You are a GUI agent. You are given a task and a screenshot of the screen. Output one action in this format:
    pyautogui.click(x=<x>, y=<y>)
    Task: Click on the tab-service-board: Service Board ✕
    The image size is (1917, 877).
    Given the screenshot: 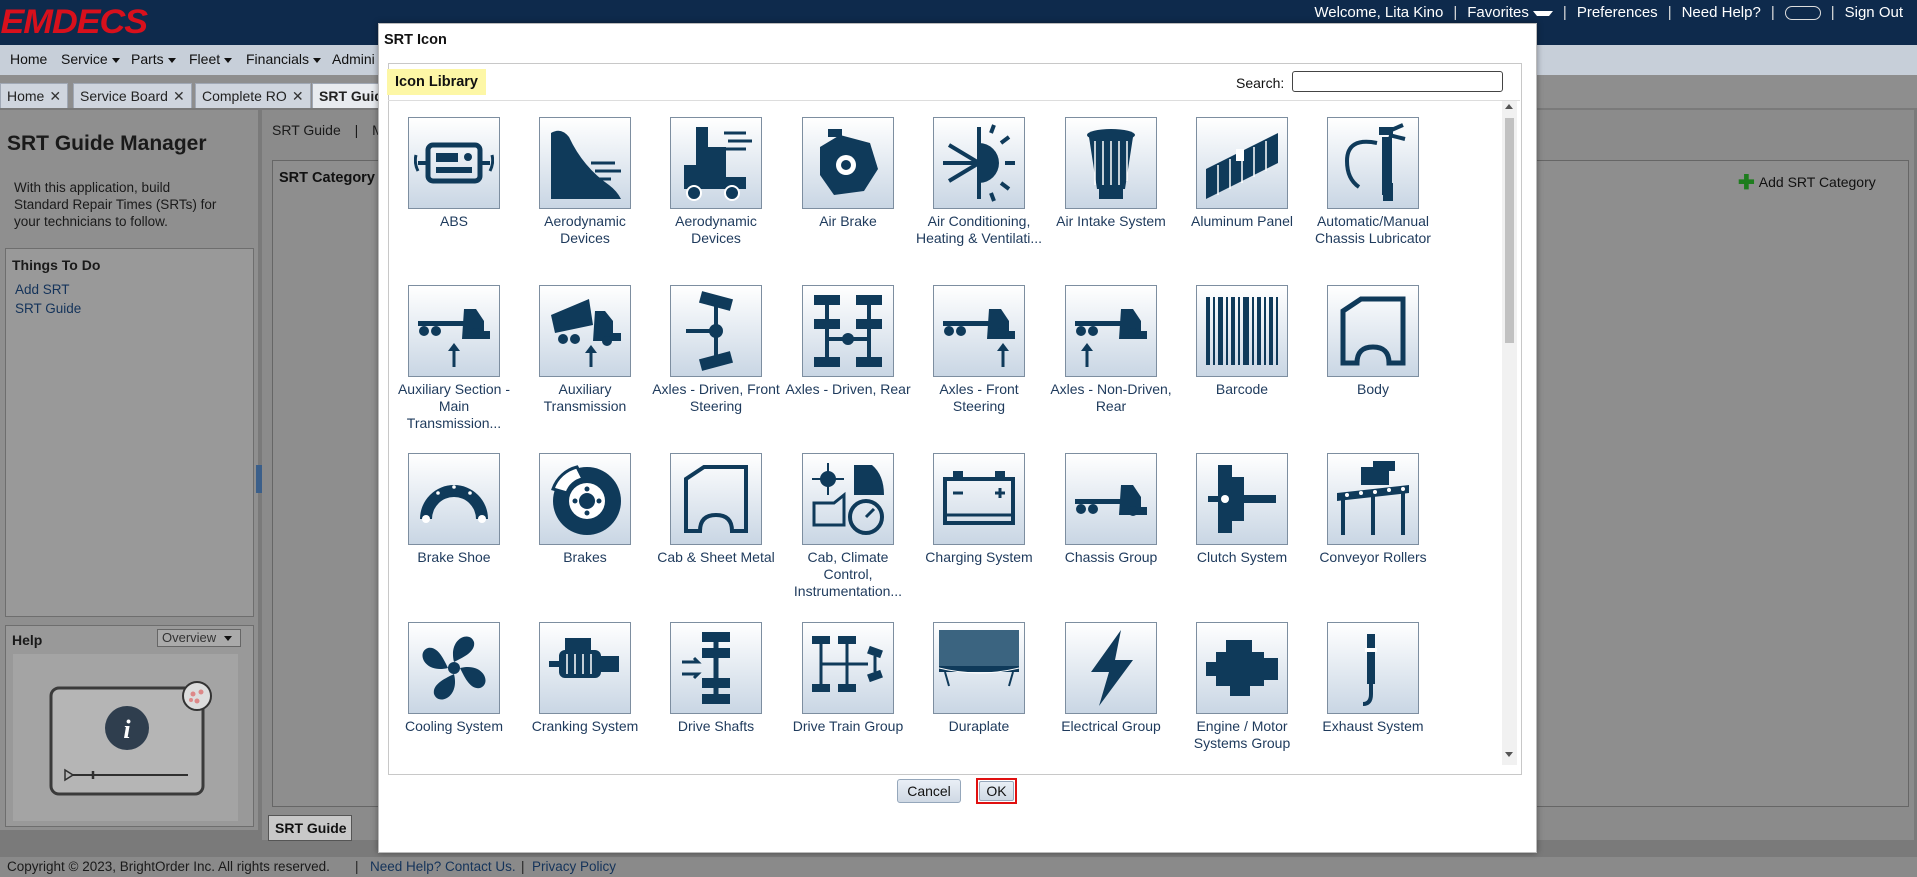 What is the action you would take?
    pyautogui.click(x=132, y=95)
    